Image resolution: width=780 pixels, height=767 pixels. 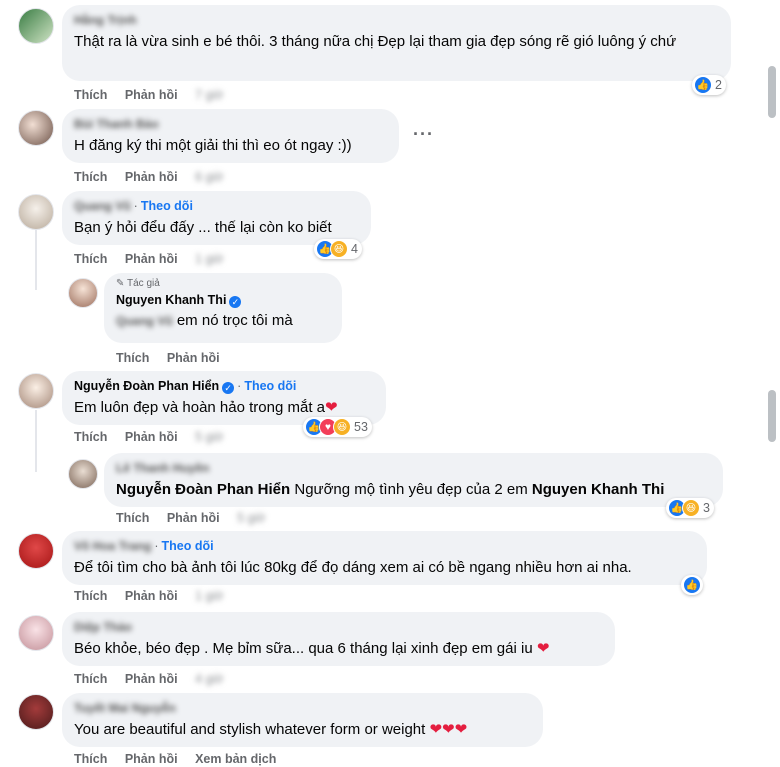 I want to click on mention-link: Quang Vũ, so click(x=144, y=321).